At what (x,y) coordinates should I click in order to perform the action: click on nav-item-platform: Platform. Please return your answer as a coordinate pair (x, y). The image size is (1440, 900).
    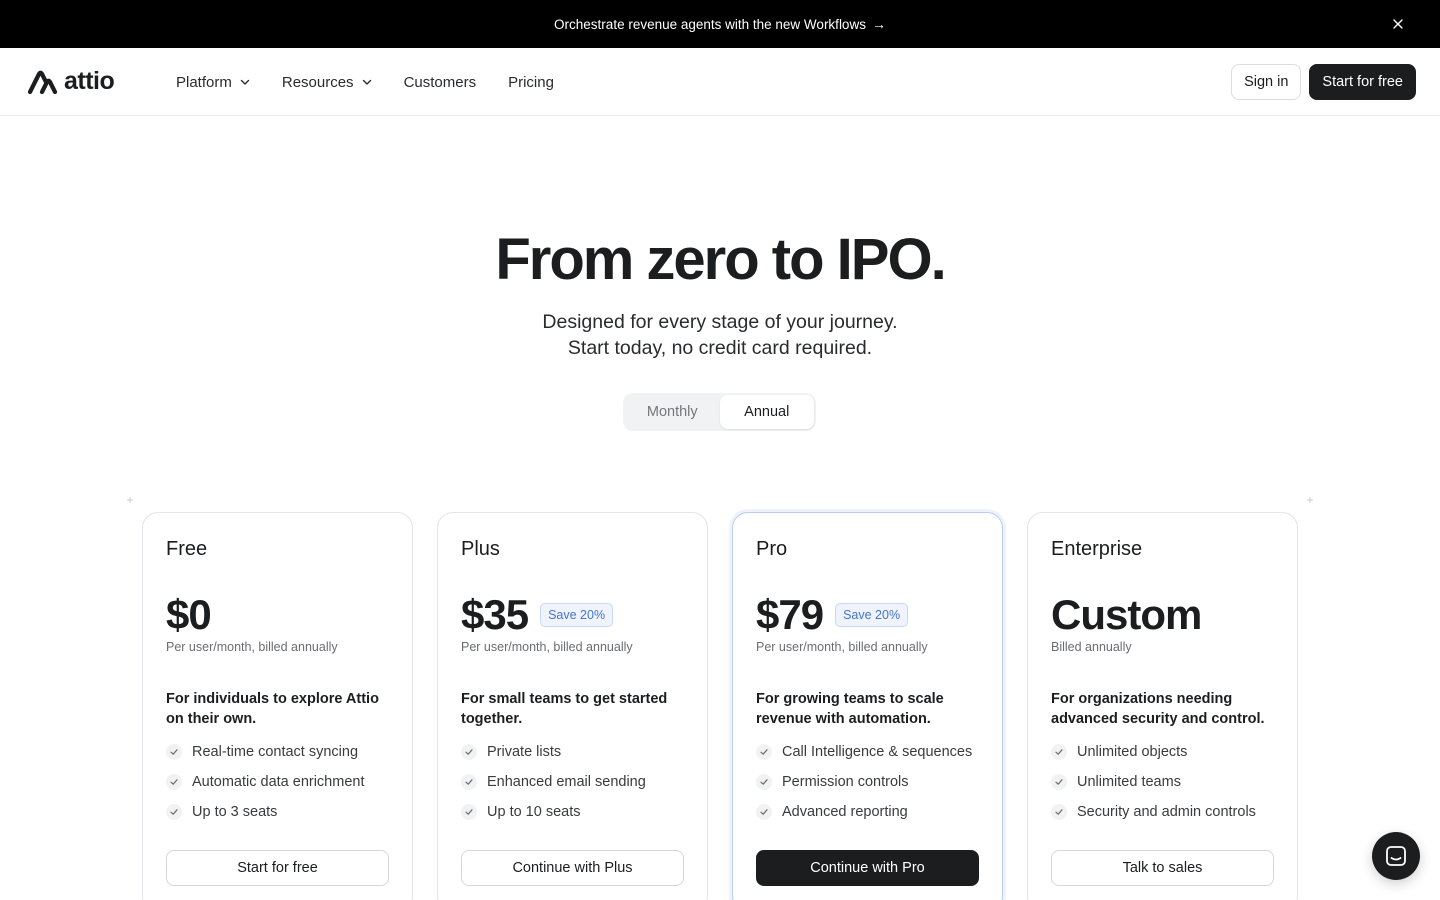
    Looking at the image, I should click on (213, 82).